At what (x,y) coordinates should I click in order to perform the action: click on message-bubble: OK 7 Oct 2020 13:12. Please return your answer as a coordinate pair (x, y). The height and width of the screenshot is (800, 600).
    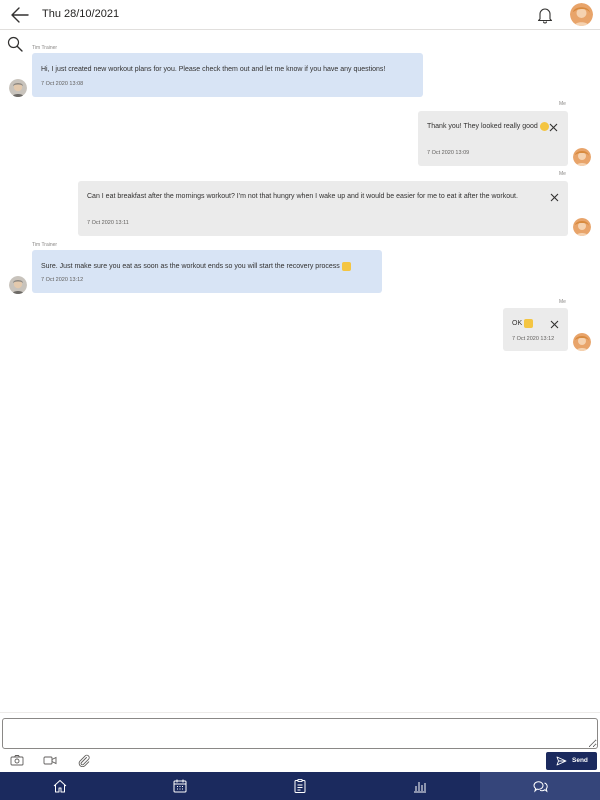
    Looking at the image, I should click on (535, 329).